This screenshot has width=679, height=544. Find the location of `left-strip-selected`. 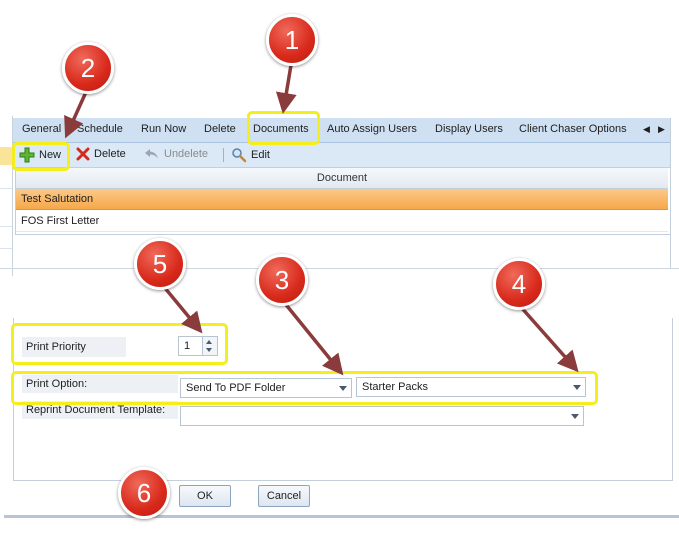

left-strip-selected is located at coordinates (6, 156).